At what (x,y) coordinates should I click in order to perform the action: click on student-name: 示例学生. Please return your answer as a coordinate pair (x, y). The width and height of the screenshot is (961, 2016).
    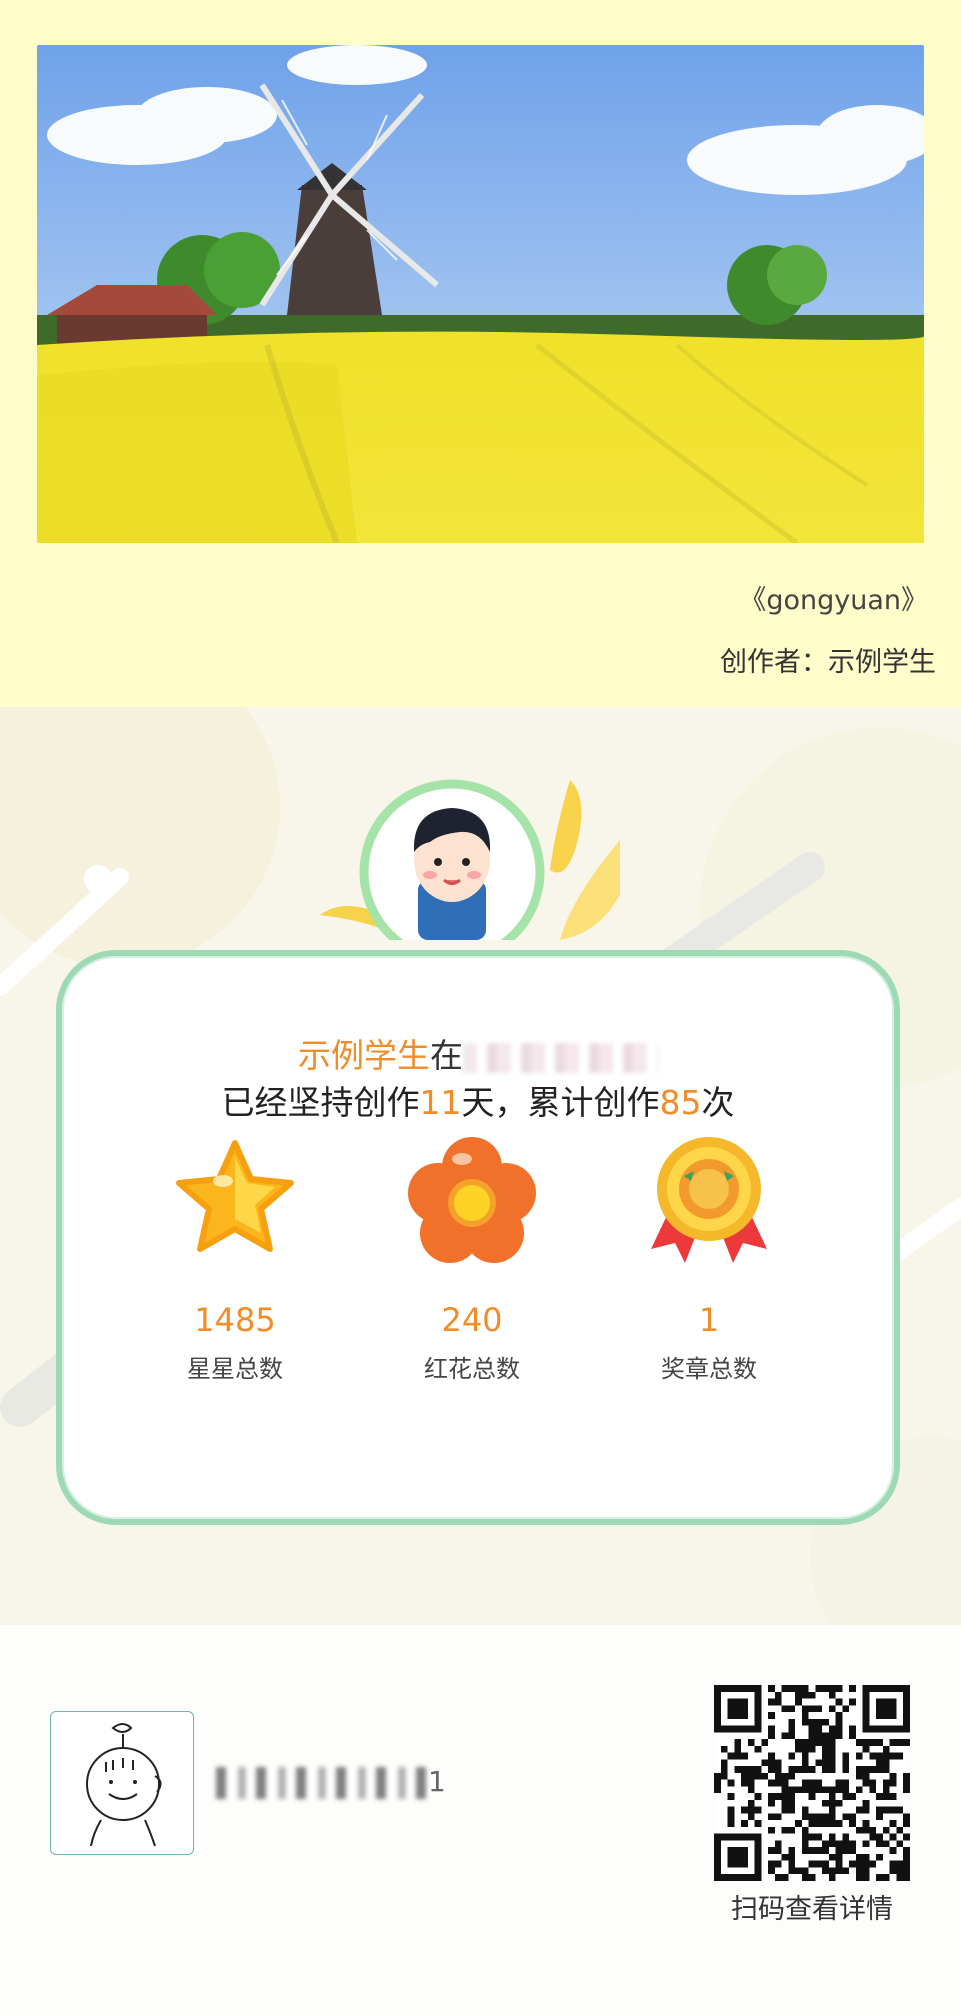
    Looking at the image, I should click on (364, 1055).